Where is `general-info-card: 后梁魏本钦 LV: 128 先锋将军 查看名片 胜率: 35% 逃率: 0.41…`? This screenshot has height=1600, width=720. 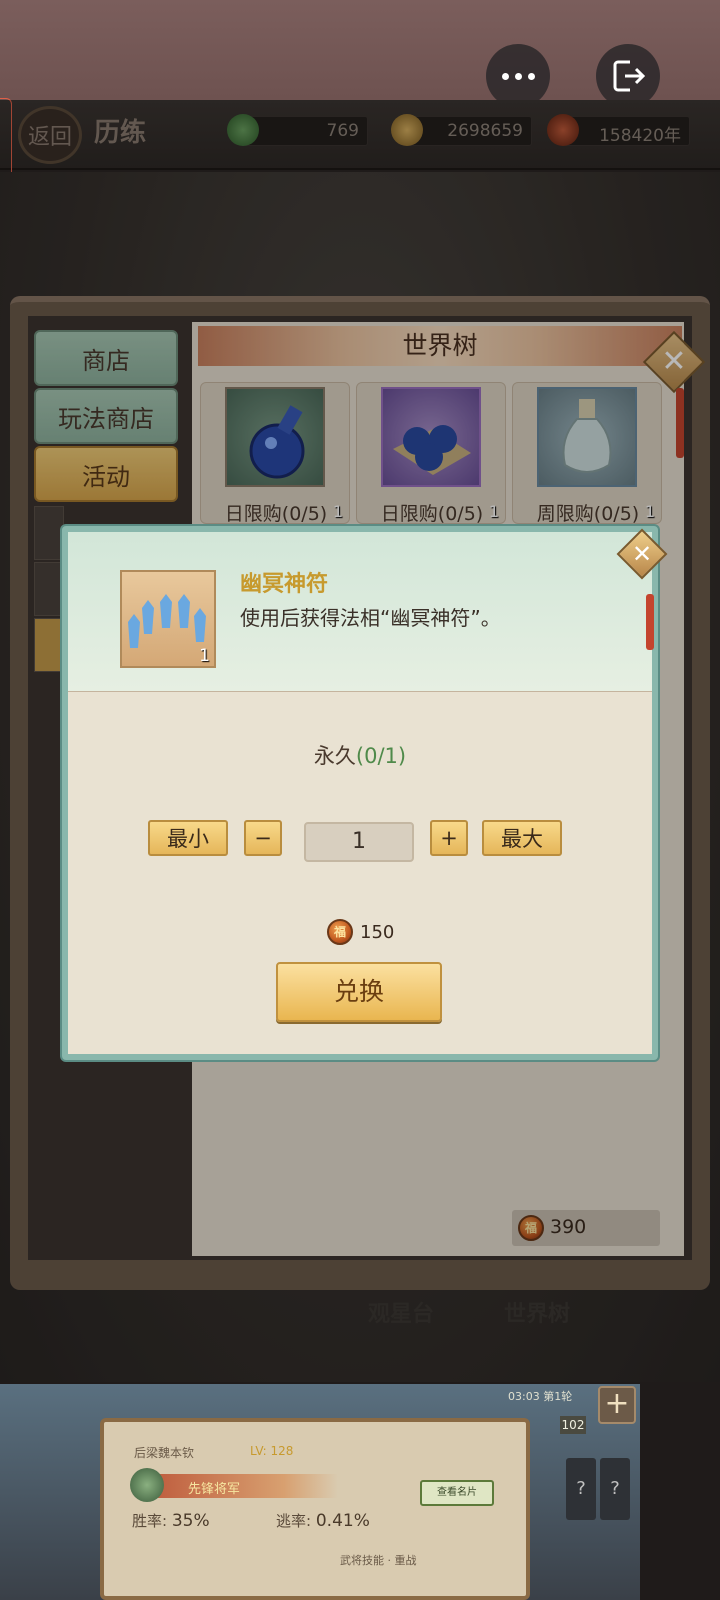
general-info-card: 后梁魏本钦 LV: 128 先锋将军 查看名片 胜率: 35% 逃率: 0.41… is located at coordinates (315, 1509).